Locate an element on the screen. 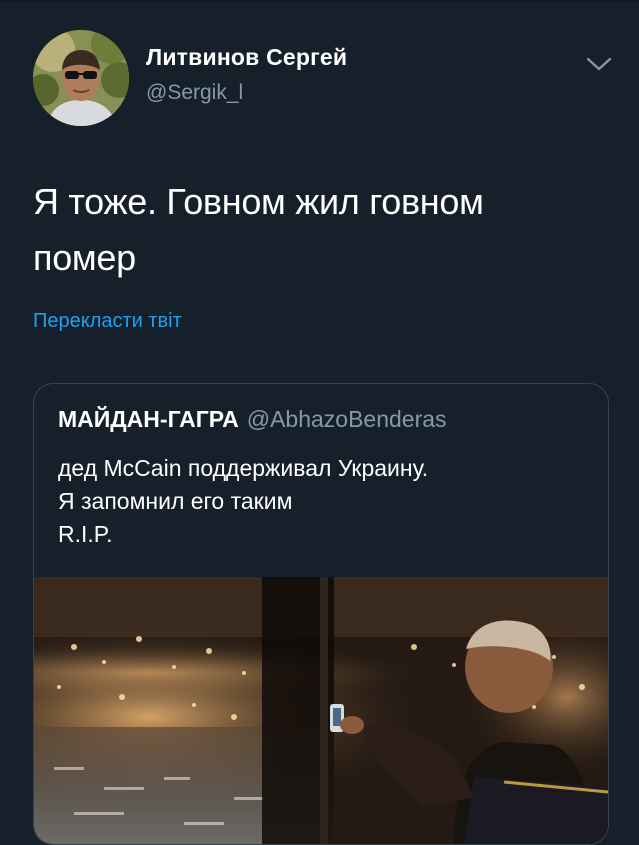  avatar is located at coordinates (81, 78).